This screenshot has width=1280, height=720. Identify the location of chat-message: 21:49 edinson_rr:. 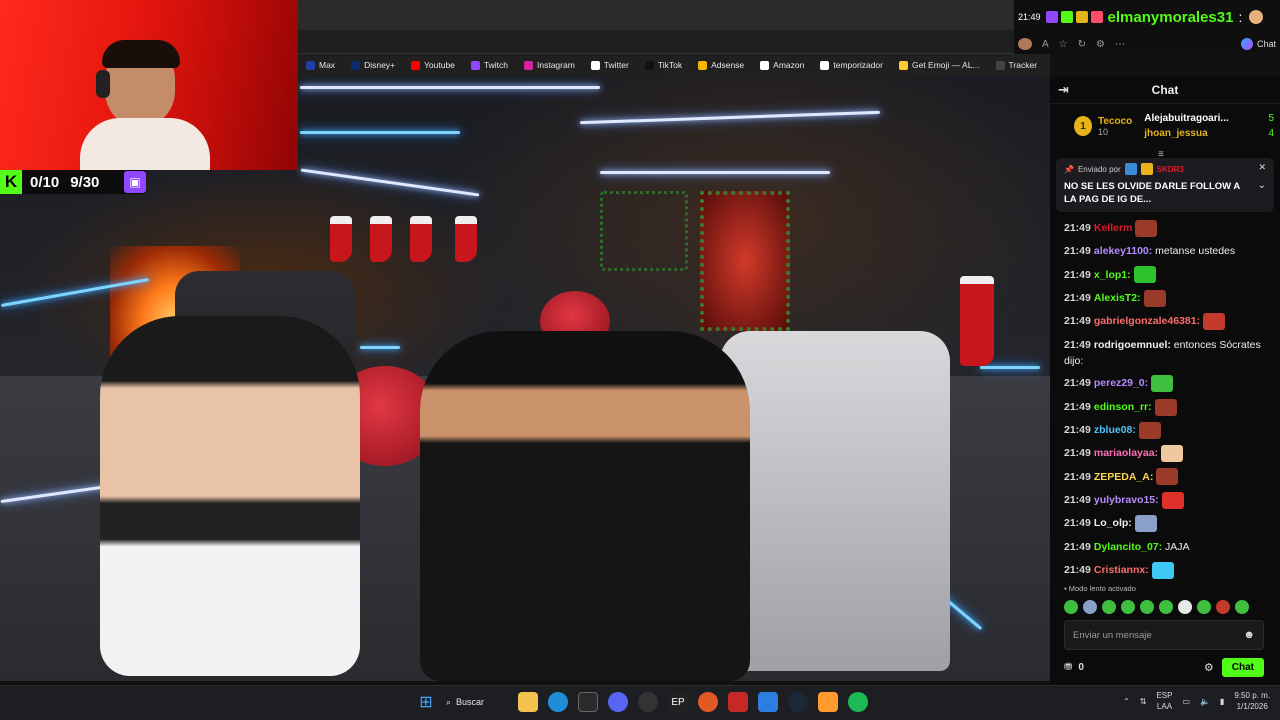
(1170, 407).